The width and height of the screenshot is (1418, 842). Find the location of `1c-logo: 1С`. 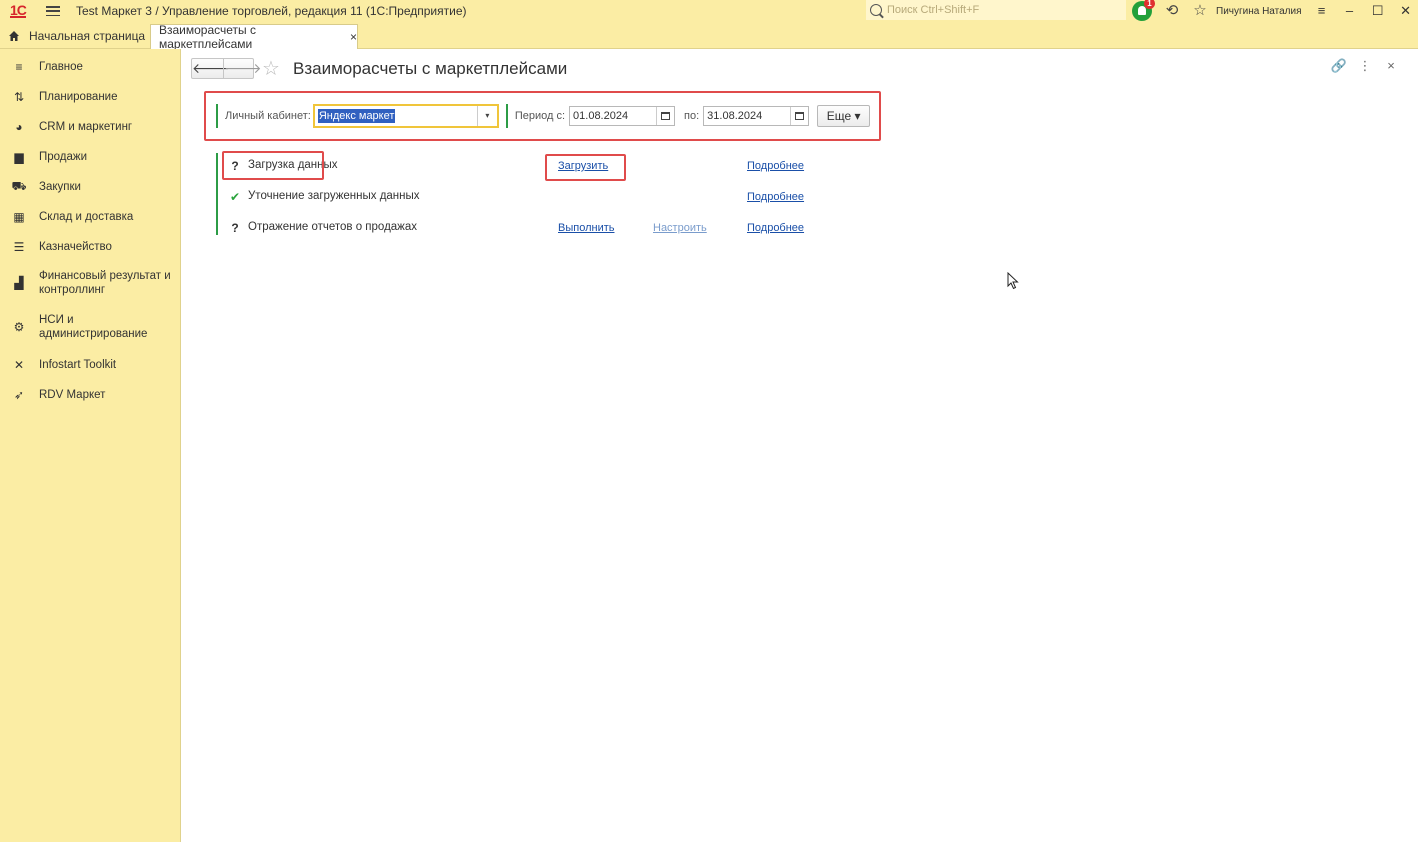

1c-logo: 1С is located at coordinates (23, 11).